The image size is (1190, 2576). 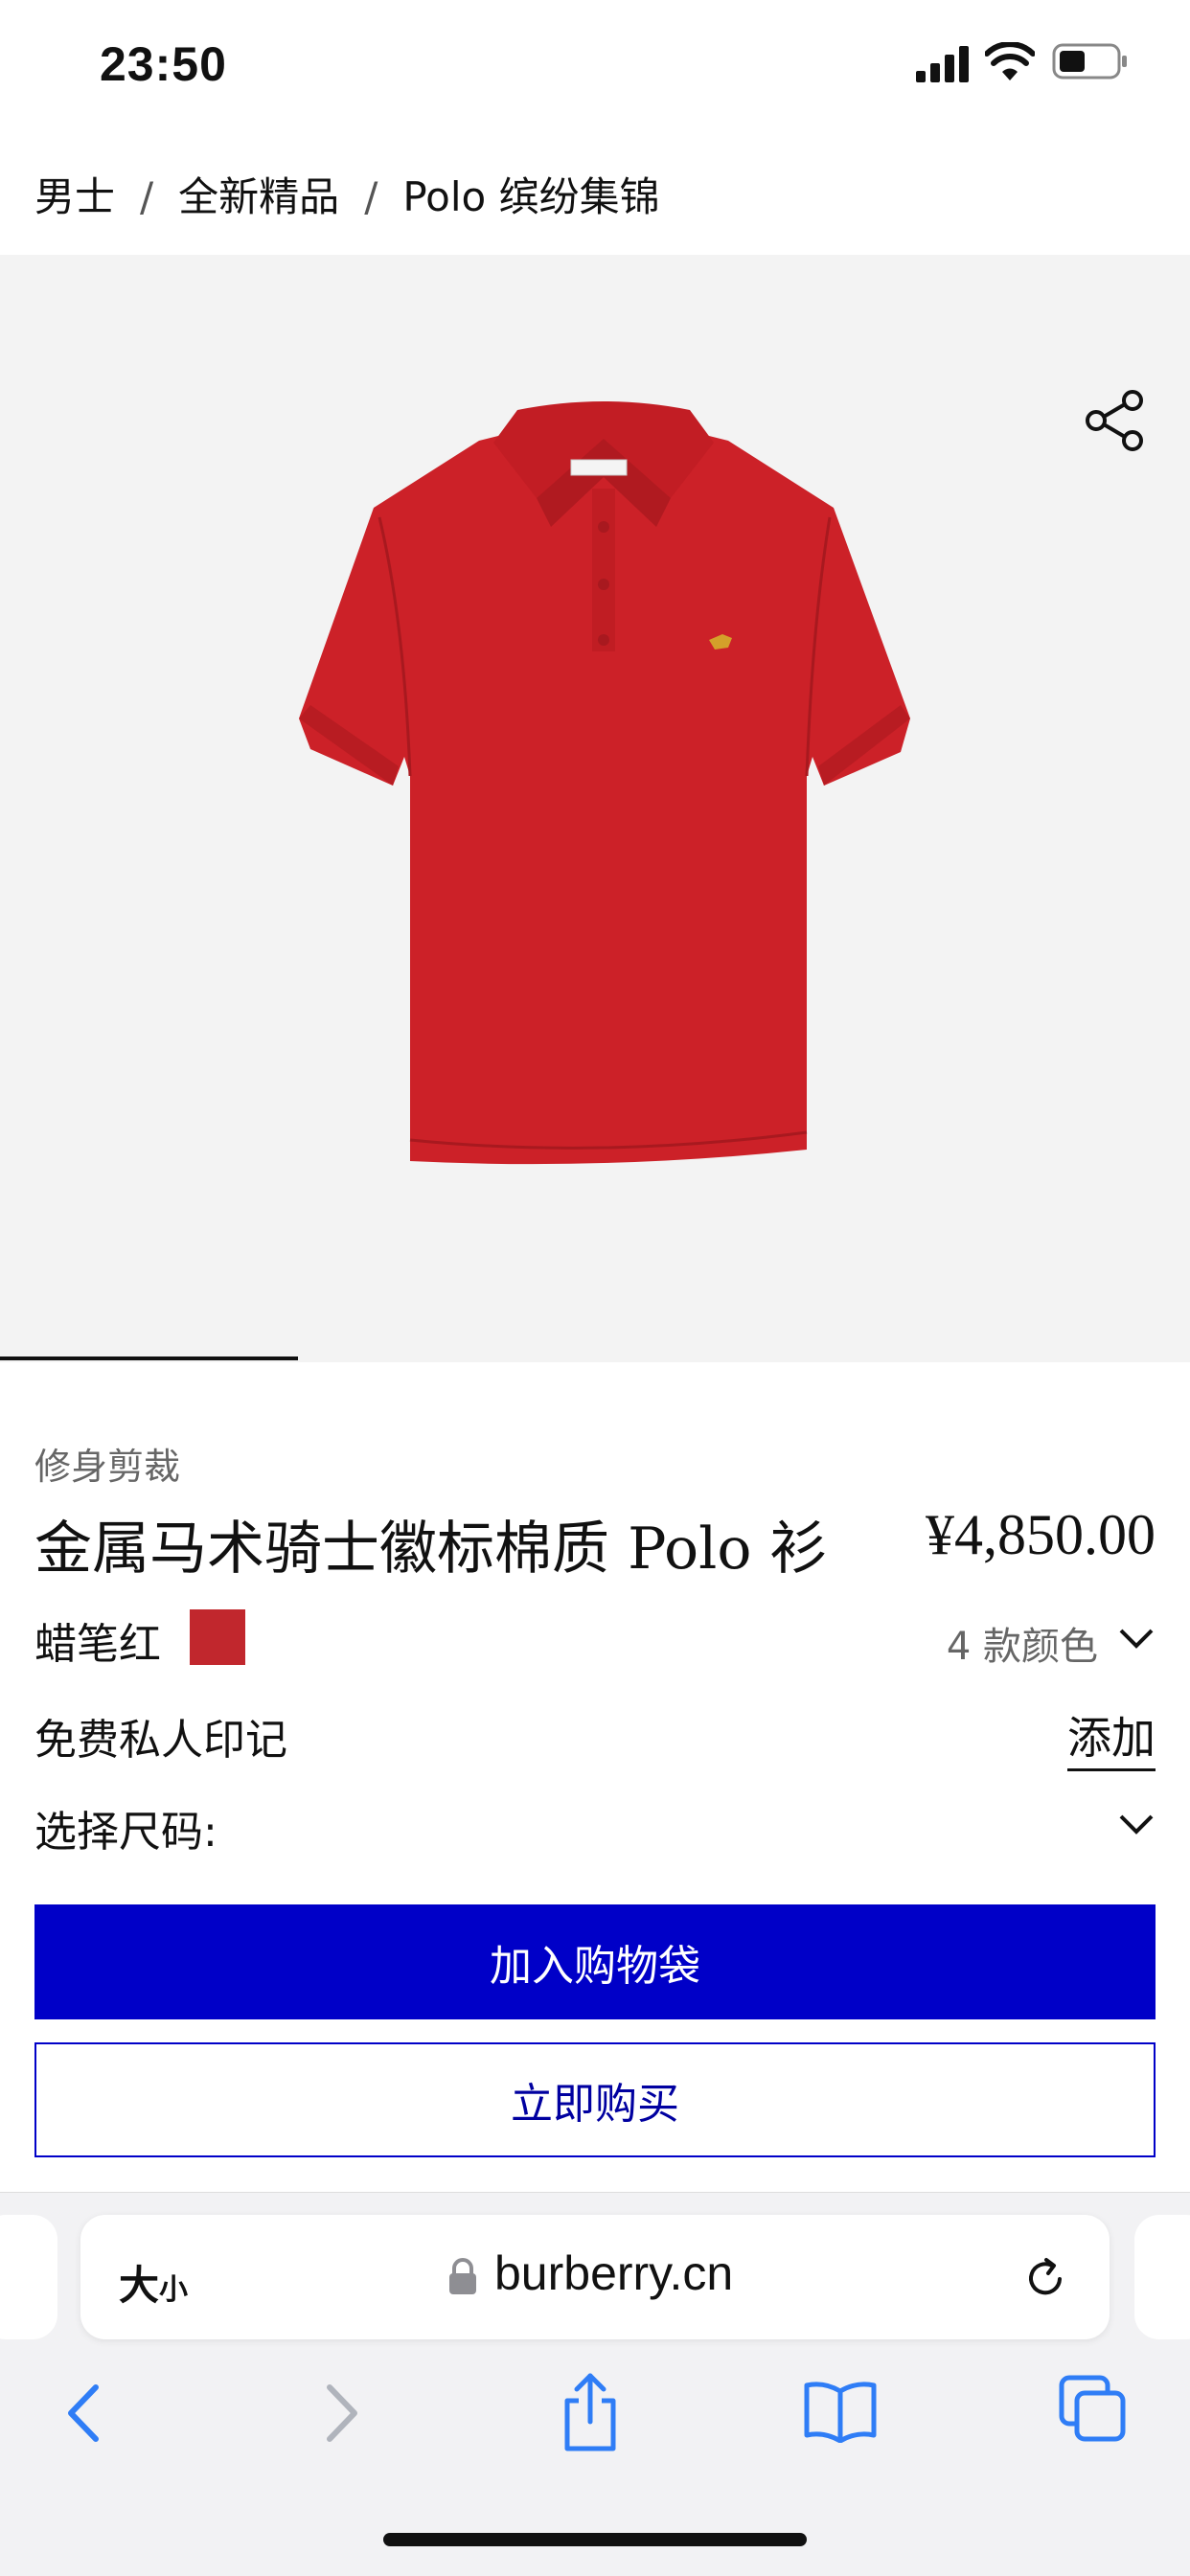 I want to click on cellular-signal-icon, so click(x=943, y=64).